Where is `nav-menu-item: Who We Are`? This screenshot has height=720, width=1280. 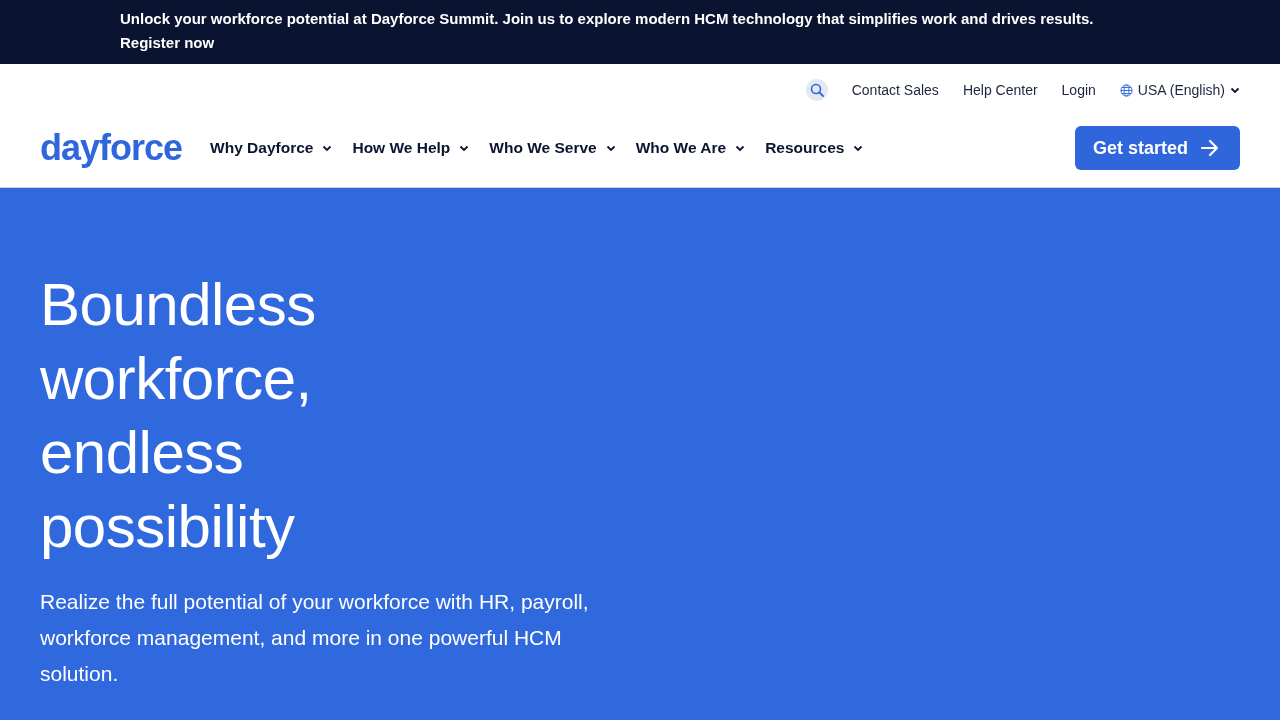 nav-menu-item: Who We Are is located at coordinates (690, 148).